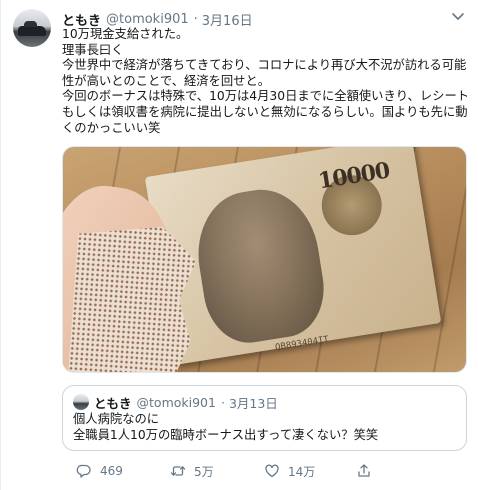 The image size is (478, 490). I want to click on tweet-header: ともき @tomoki901 · 3月16日, so click(157, 19).